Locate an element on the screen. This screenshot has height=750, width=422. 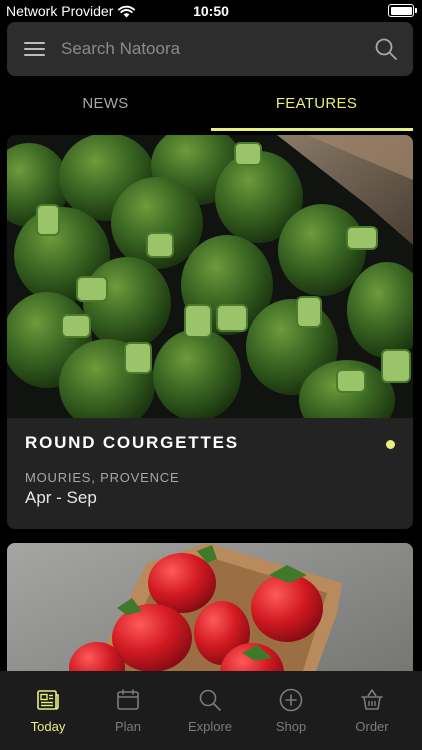
tab-active-indicator is located at coordinates (312, 129).